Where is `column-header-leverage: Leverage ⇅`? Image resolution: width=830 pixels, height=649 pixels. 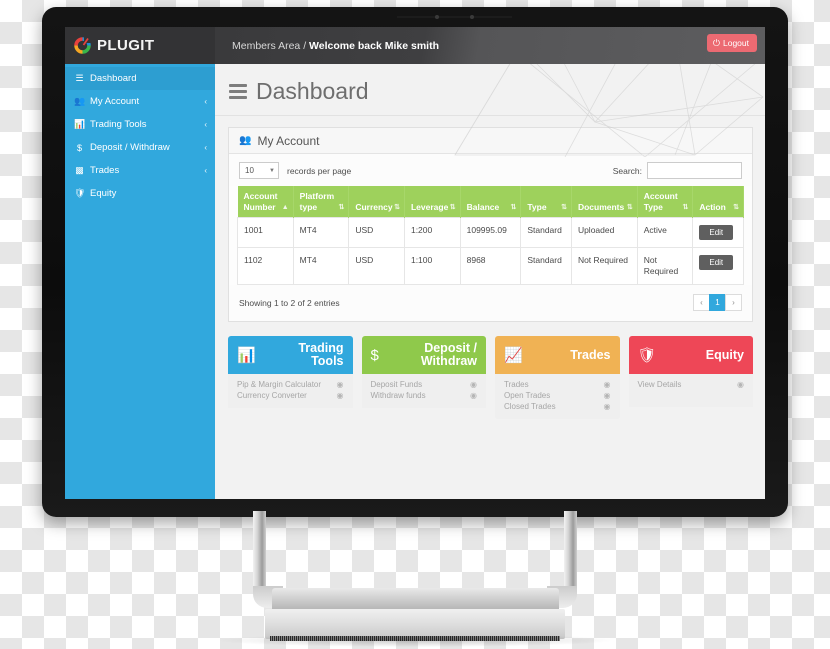 column-header-leverage: Leverage ⇅ is located at coordinates (432, 202).